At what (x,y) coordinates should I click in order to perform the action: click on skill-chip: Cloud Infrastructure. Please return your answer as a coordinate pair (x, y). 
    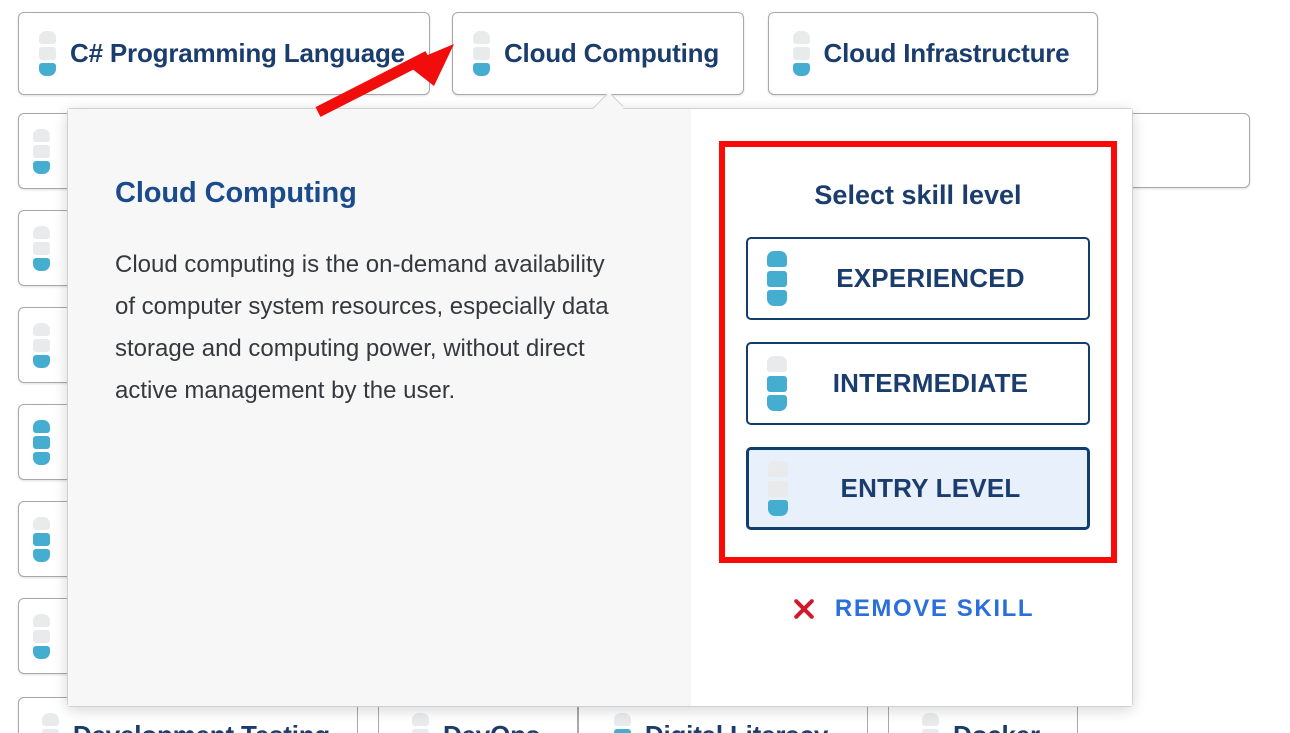
    Looking at the image, I should click on (933, 53).